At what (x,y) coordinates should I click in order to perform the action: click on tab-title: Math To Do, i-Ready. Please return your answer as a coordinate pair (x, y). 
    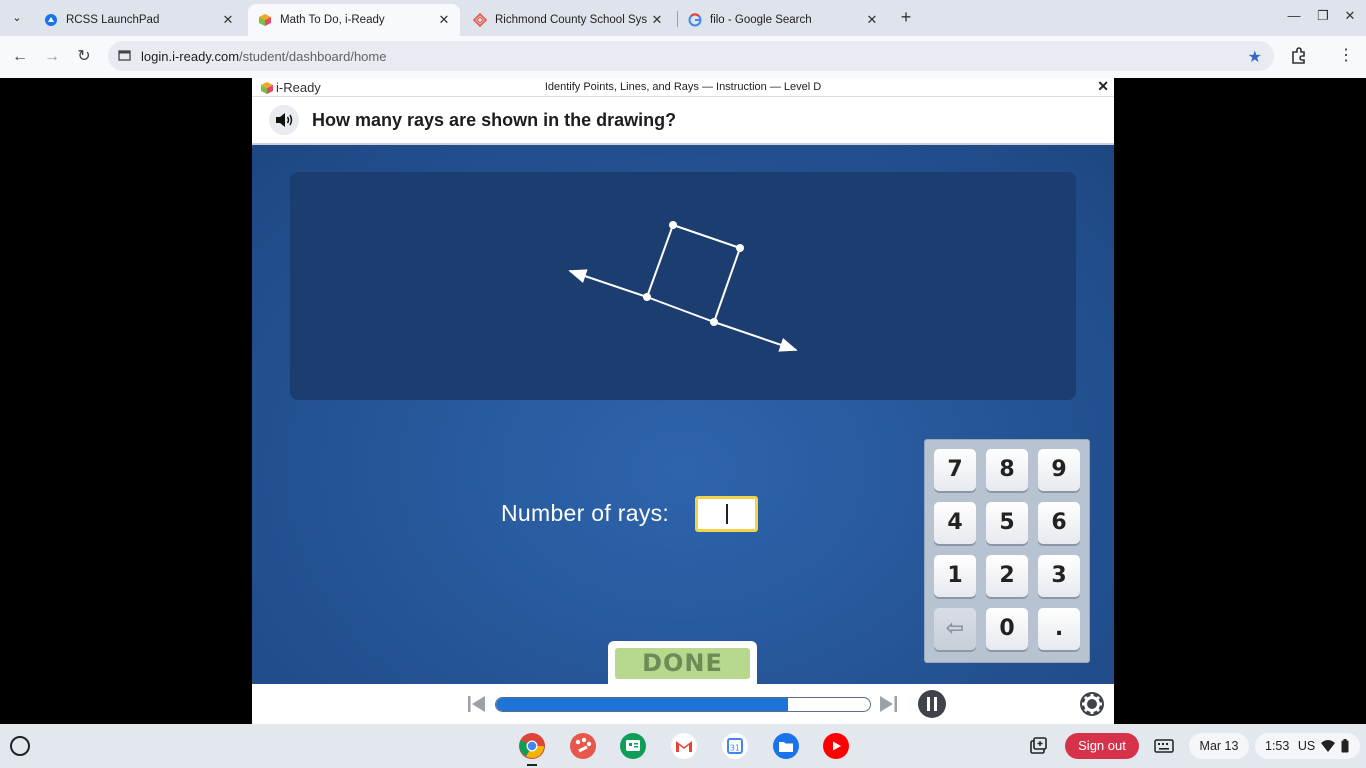
    Looking at the image, I should click on (332, 20).